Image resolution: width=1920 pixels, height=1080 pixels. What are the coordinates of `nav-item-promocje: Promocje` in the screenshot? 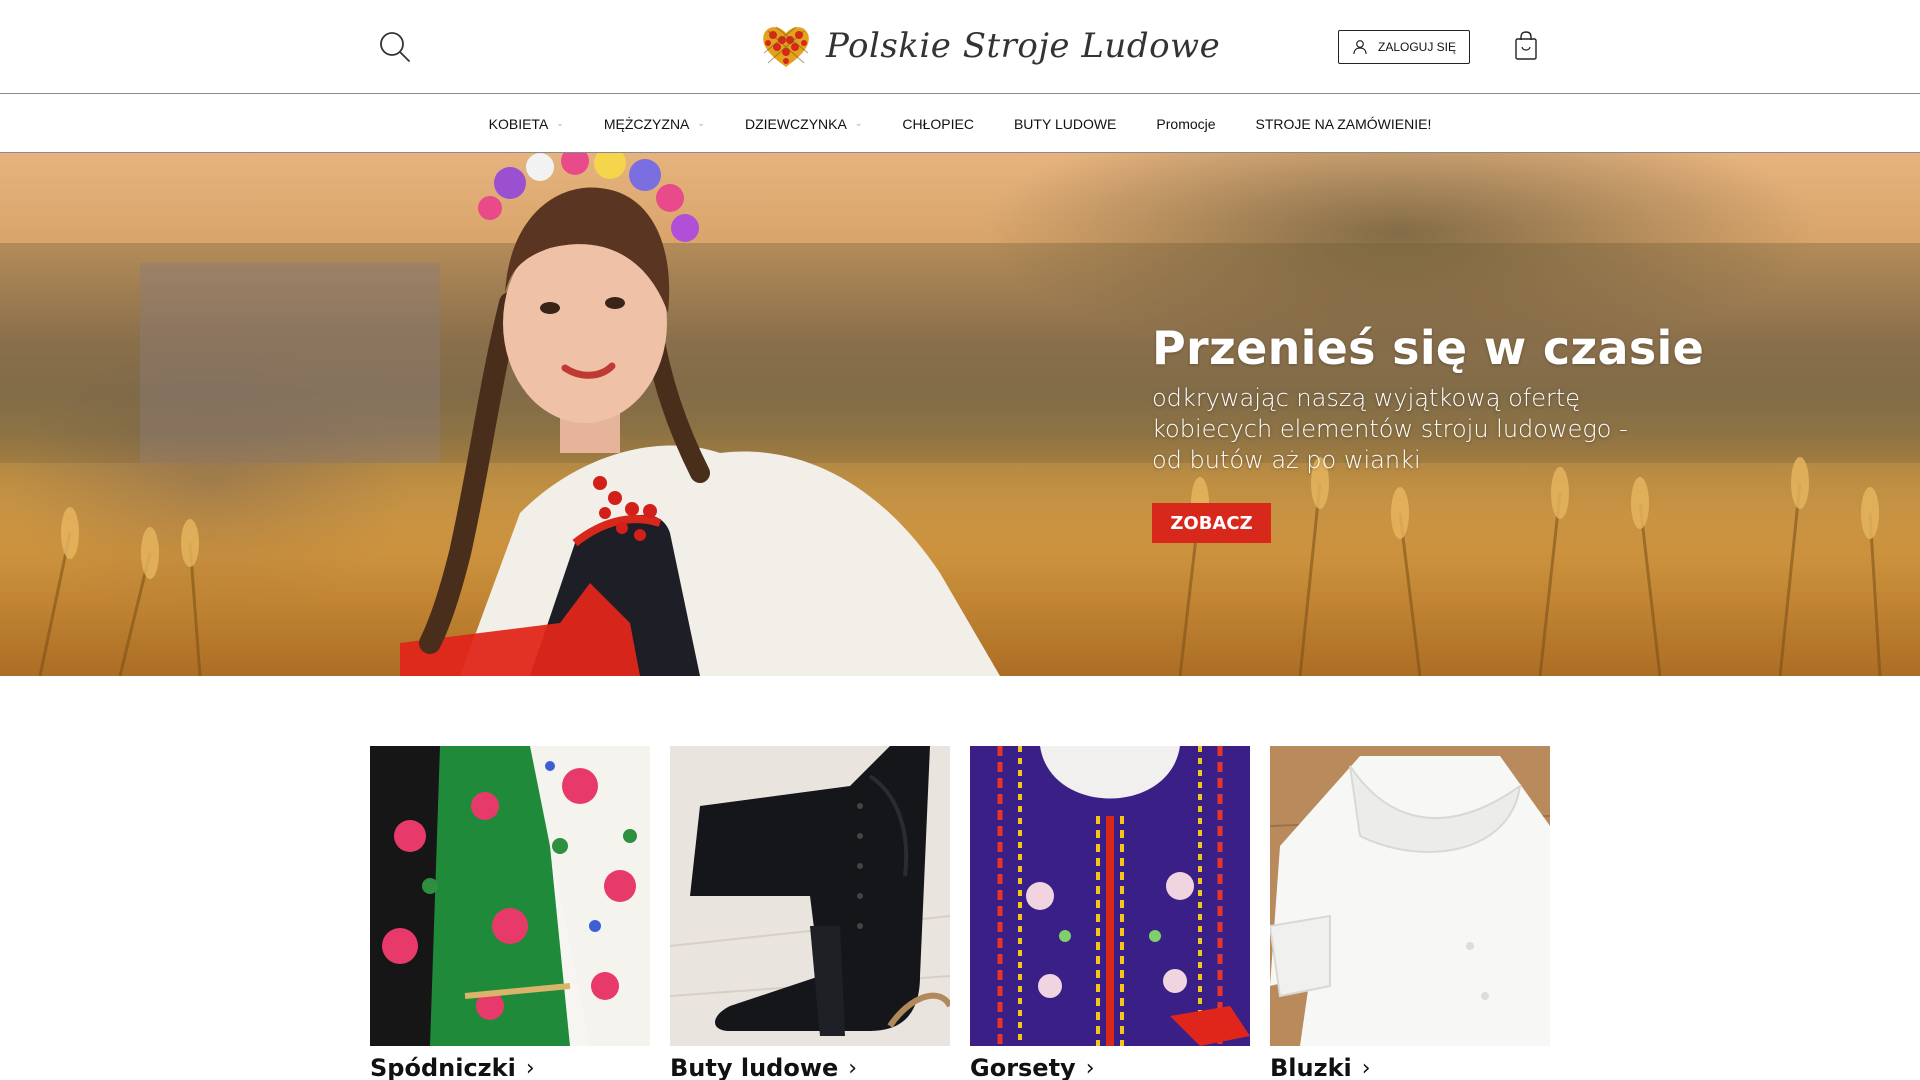 It's located at (1185, 124).